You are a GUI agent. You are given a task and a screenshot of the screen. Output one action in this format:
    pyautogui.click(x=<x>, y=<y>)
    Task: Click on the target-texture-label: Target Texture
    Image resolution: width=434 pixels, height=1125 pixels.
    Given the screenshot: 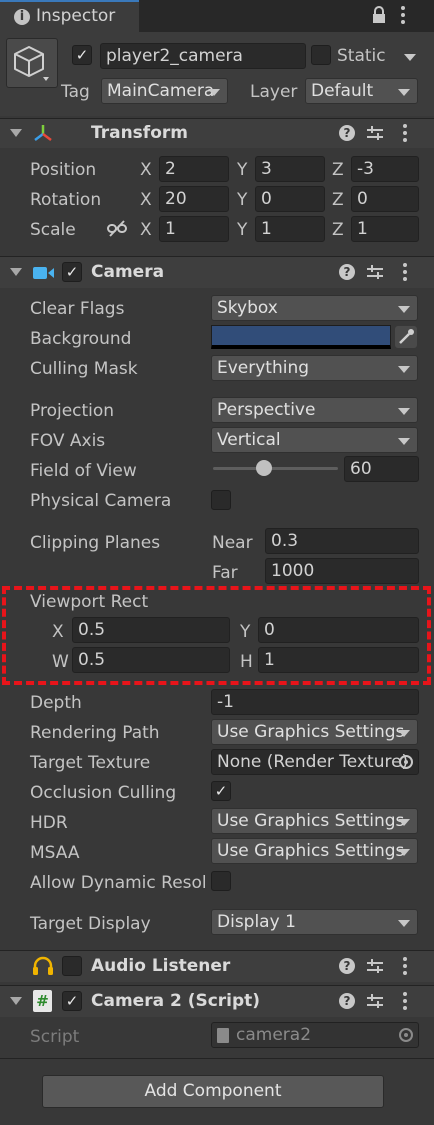 What is the action you would take?
    pyautogui.click(x=90, y=763)
    